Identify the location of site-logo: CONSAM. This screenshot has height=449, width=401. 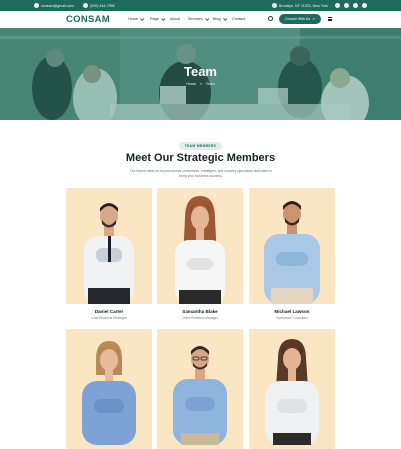
(88, 19).